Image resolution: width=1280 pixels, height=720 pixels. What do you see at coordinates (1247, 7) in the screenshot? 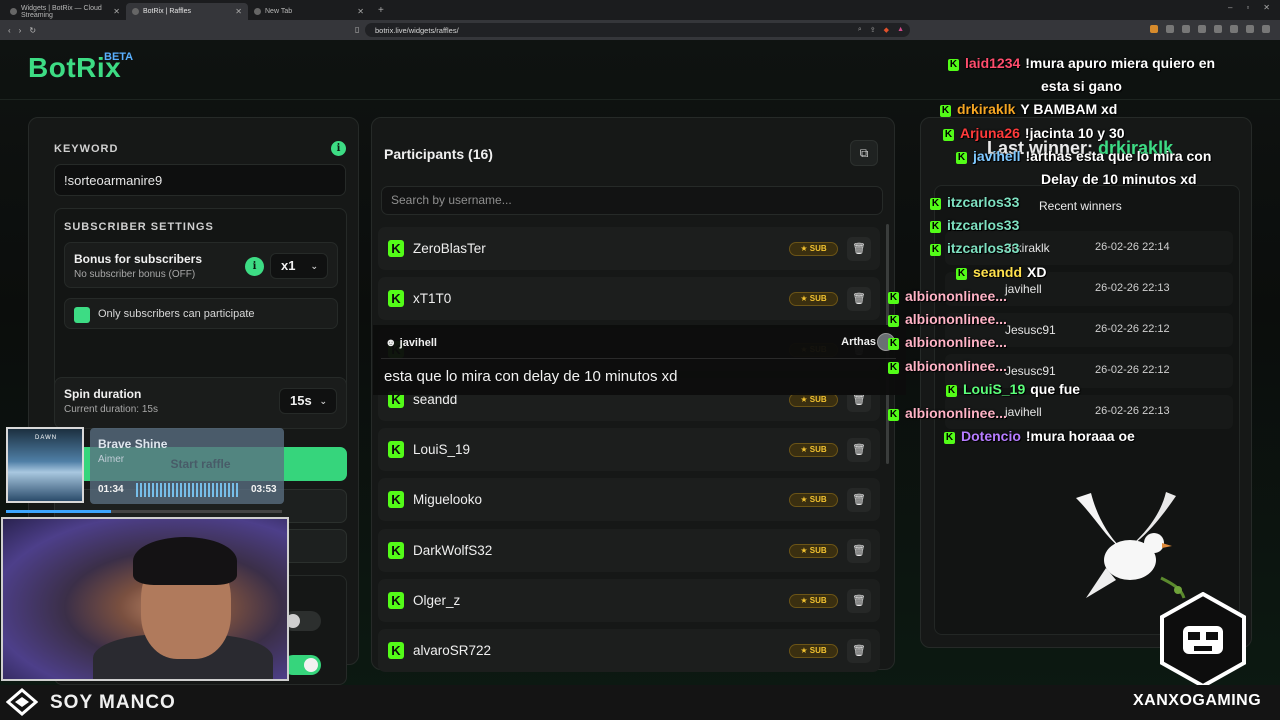
I see `maximize-icon: ▫` at bounding box center [1247, 7].